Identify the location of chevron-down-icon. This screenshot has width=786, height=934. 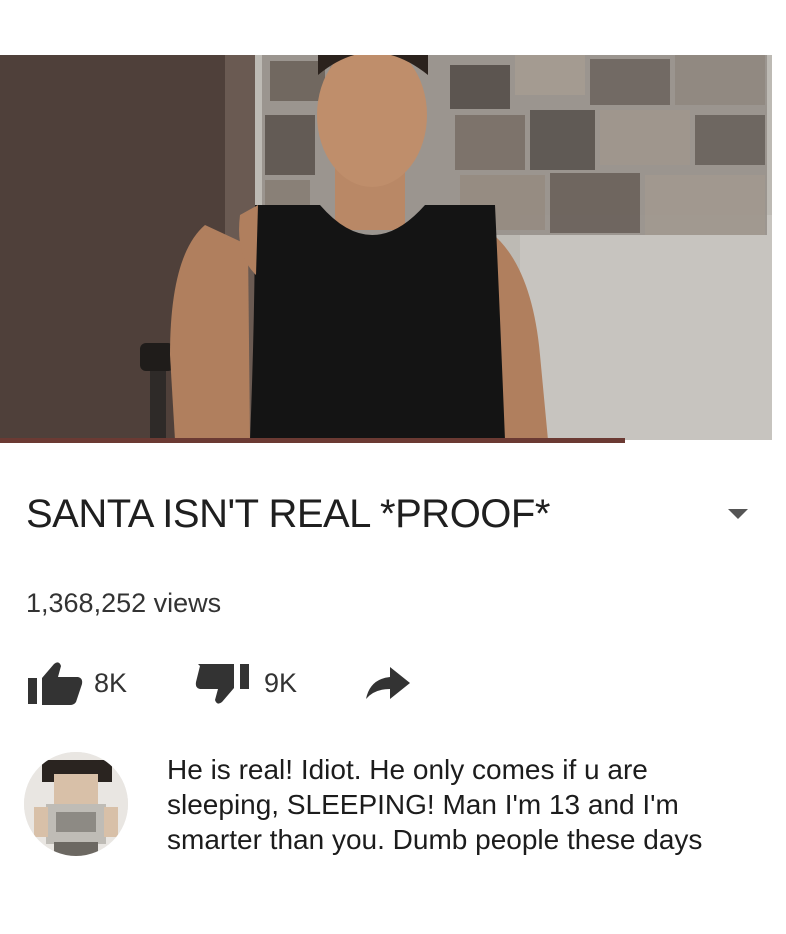
(738, 514).